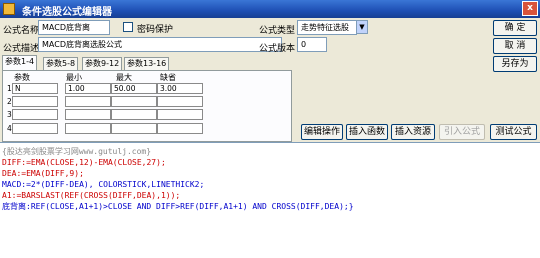 Image resolution: width=540 pixels, height=258 pixels. Describe the element at coordinates (128, 27) in the screenshot. I see `password-checkbox` at that location.